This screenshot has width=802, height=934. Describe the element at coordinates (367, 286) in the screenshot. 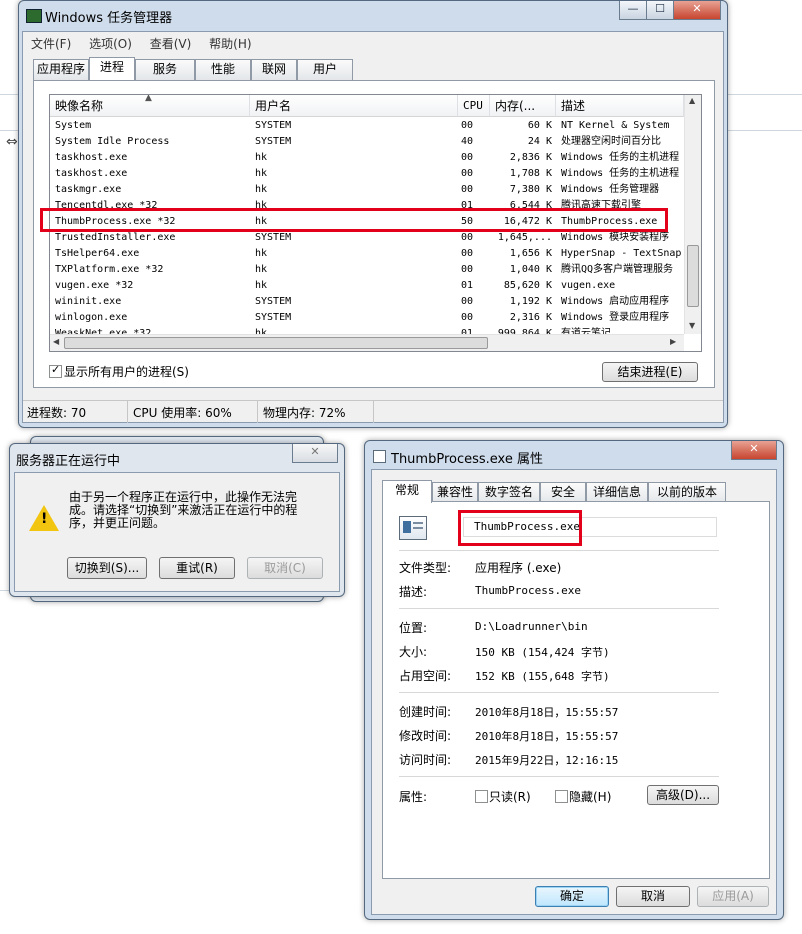

I see `table-row: vugen.exe *32 hk 01 85,620 K vugen.exe` at that location.